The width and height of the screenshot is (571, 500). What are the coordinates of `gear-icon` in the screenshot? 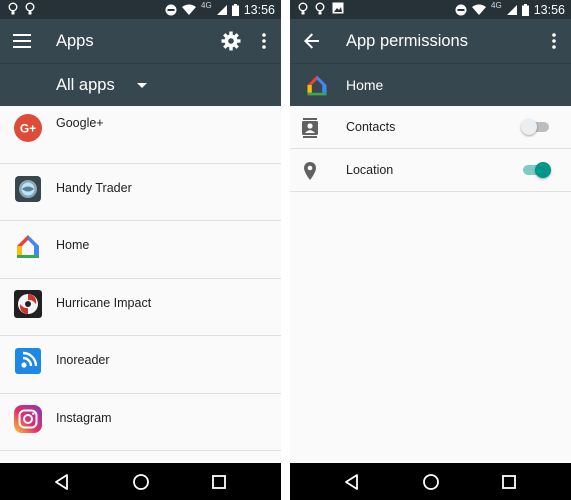 It's located at (231, 41).